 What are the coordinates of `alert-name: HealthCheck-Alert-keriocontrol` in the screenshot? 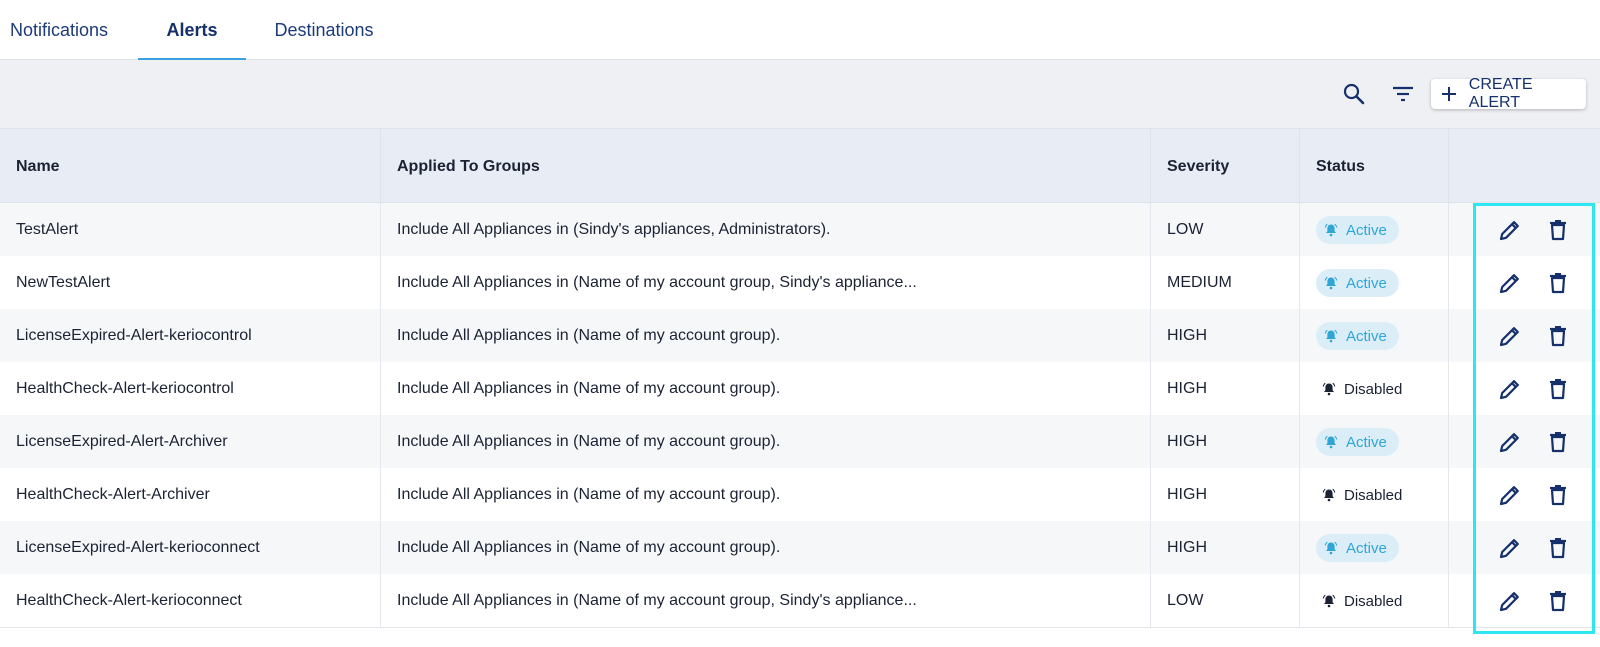 It's located at (190, 389).